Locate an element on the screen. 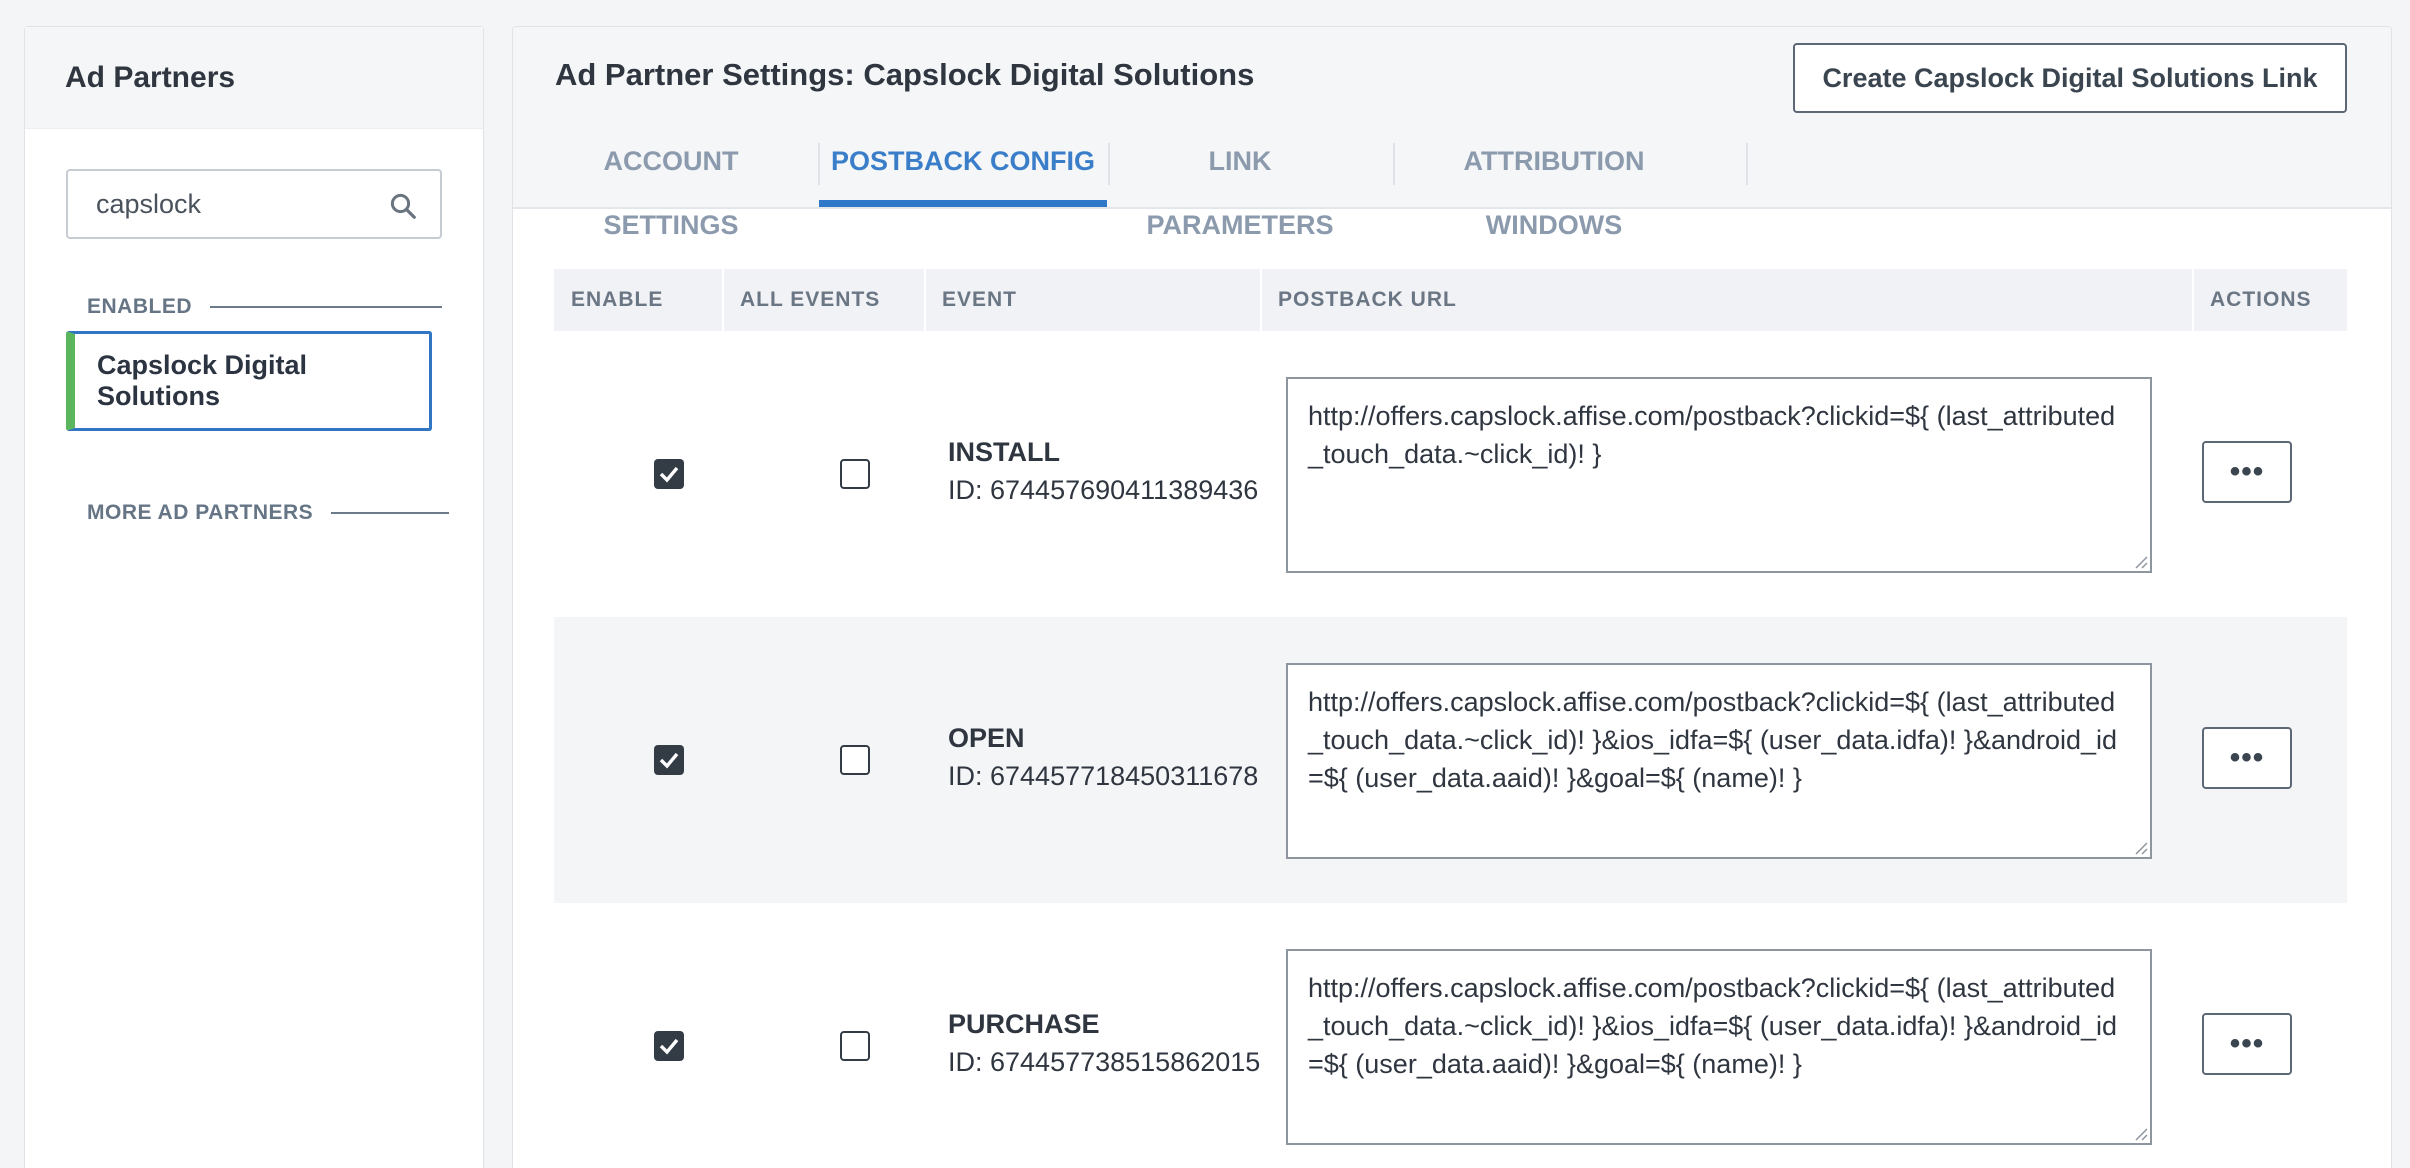  search-icon is located at coordinates (403, 206).